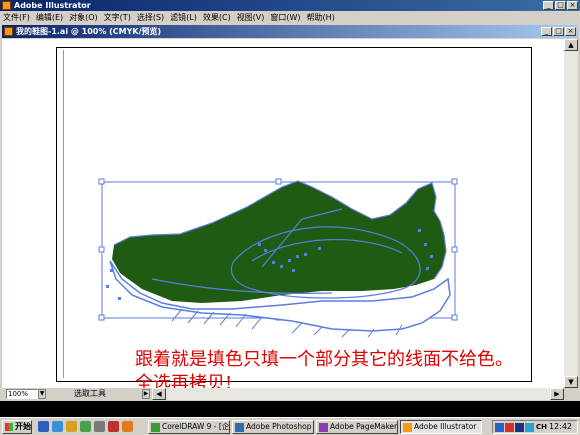 The width and height of the screenshot is (580, 435). I want to click on handle-middle-left, so click(101, 249).